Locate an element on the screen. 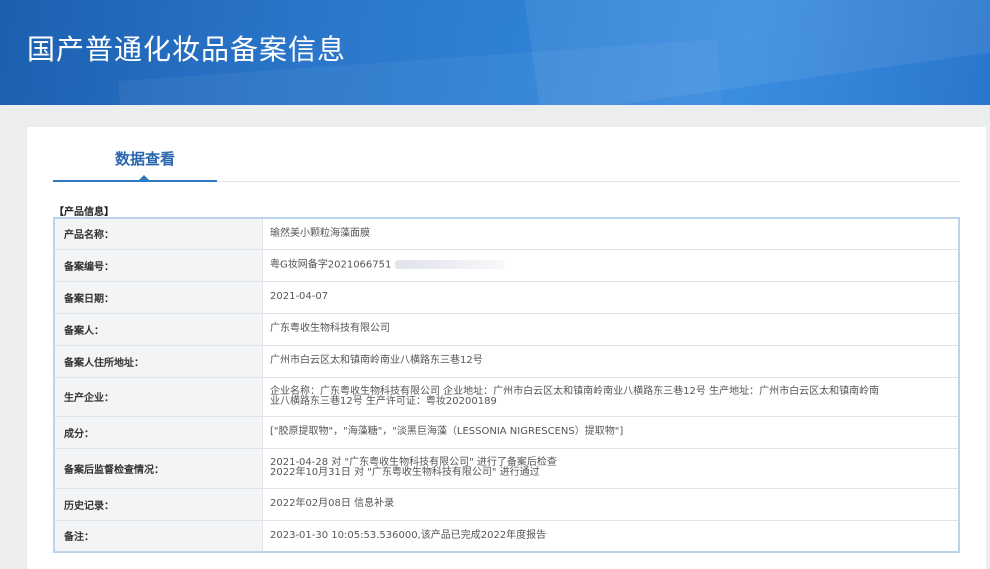 The width and height of the screenshot is (990, 569). section-title: 【产品信息】 is located at coordinates (84, 212).